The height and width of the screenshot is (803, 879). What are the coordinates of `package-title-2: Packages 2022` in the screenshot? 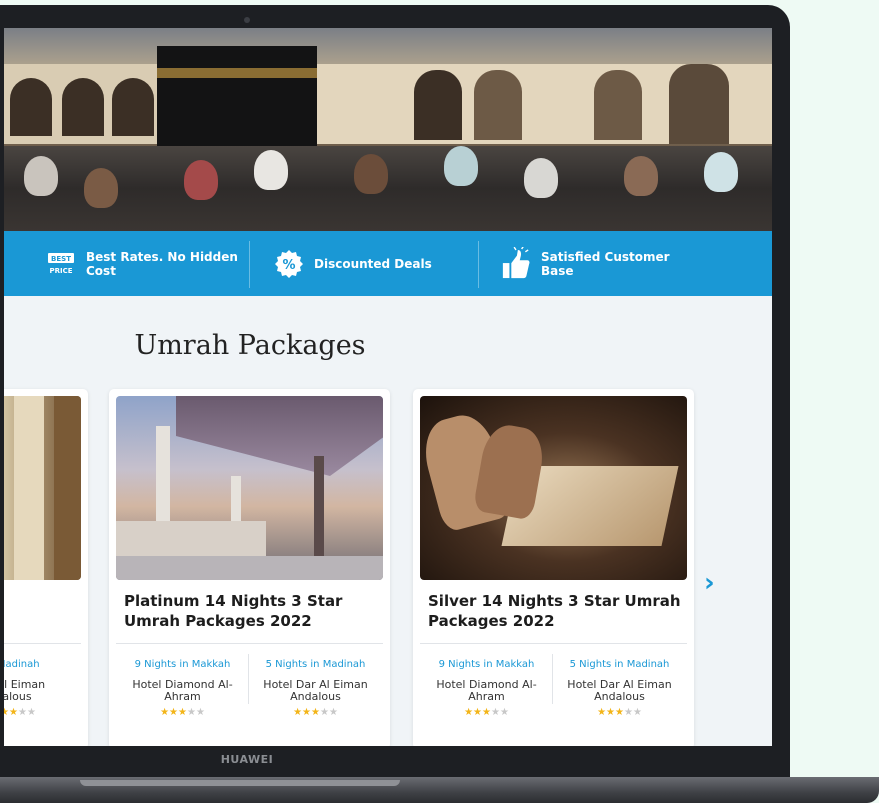 It's located at (491, 621).